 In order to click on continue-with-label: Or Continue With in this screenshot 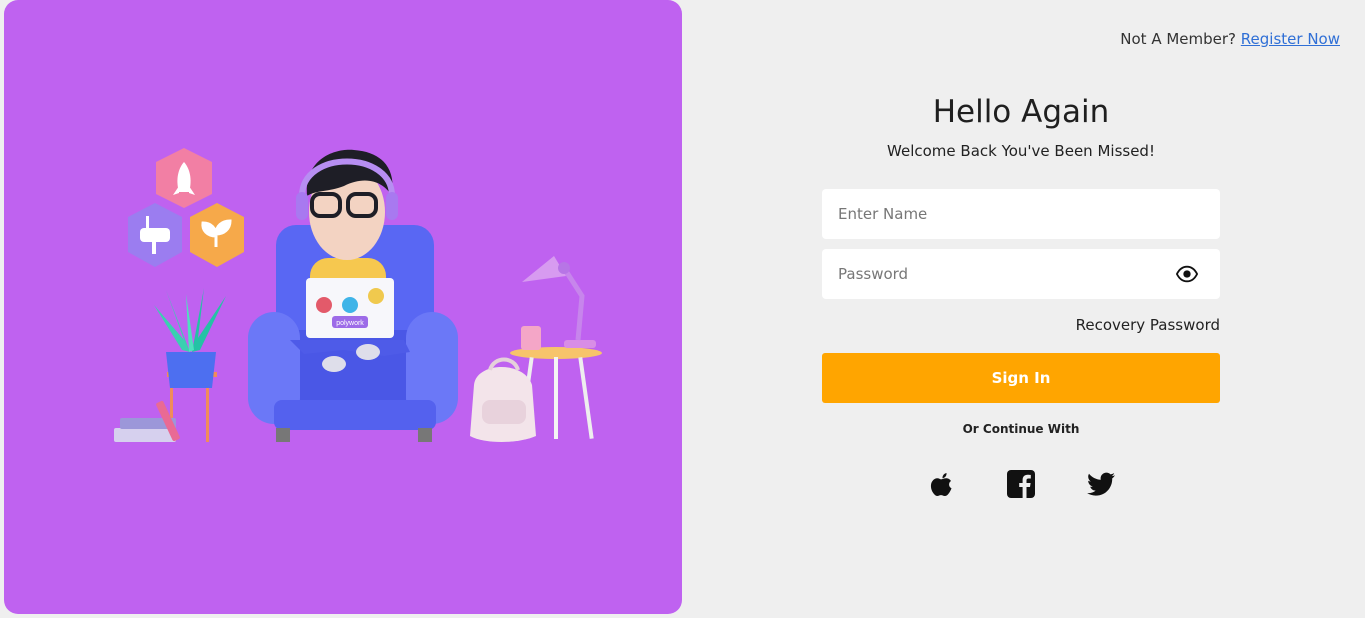, I will do `click(1021, 429)`.